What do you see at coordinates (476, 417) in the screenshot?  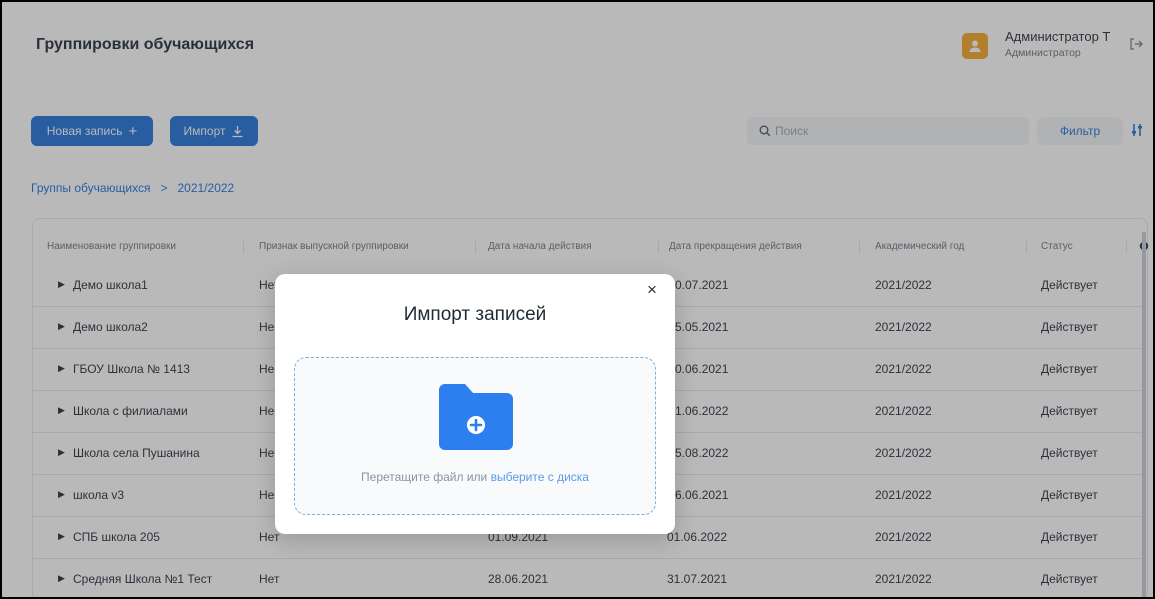 I see `folder-plus-icon` at bounding box center [476, 417].